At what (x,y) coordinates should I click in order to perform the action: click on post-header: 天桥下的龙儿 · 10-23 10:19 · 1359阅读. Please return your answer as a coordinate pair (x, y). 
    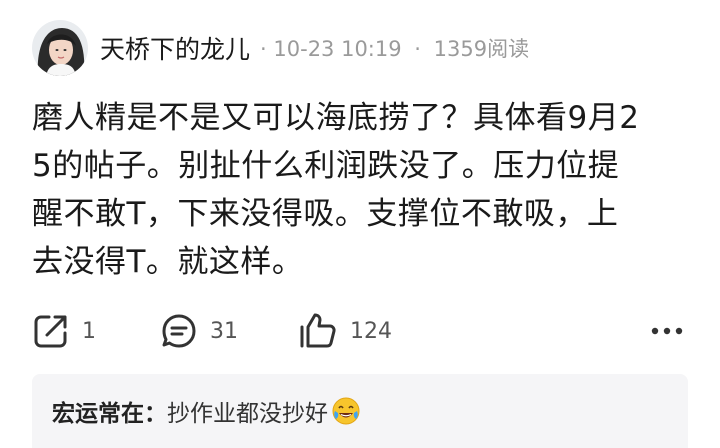
    Looking at the image, I should click on (280, 48).